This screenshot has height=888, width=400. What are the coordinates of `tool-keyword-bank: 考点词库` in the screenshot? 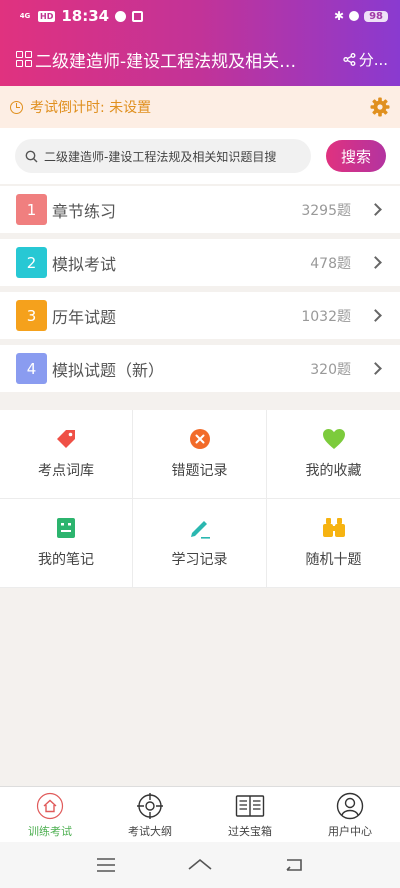 It's located at (66, 454).